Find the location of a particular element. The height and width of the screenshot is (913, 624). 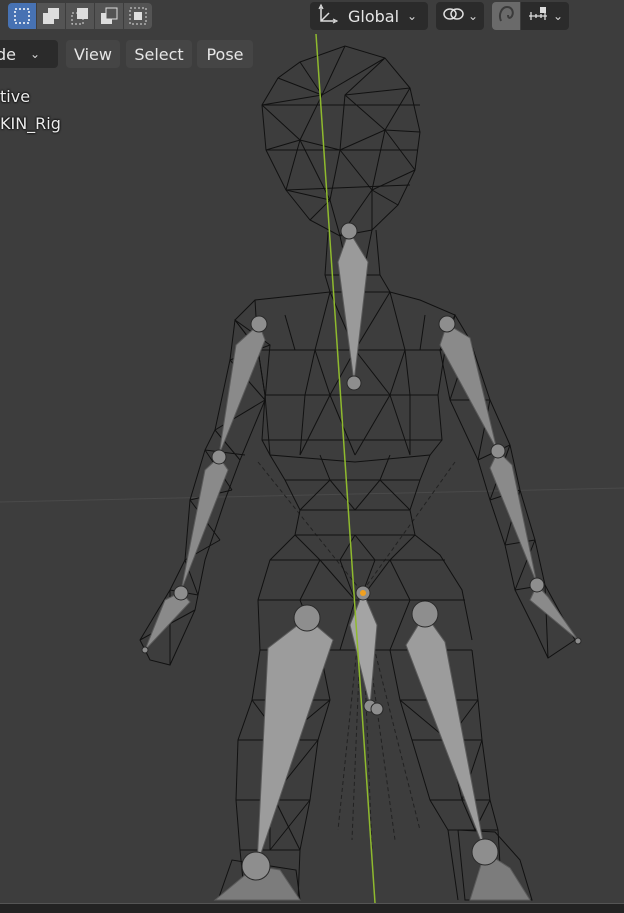

transform-orientation-icon is located at coordinates (327, 16).